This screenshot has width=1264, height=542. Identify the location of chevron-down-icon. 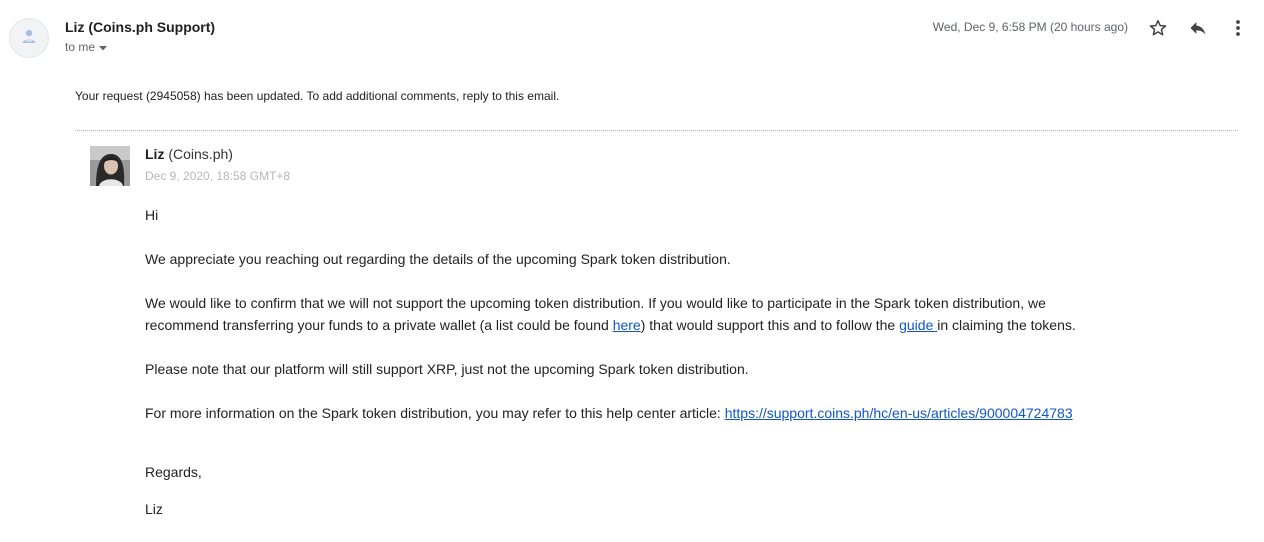
(103, 47).